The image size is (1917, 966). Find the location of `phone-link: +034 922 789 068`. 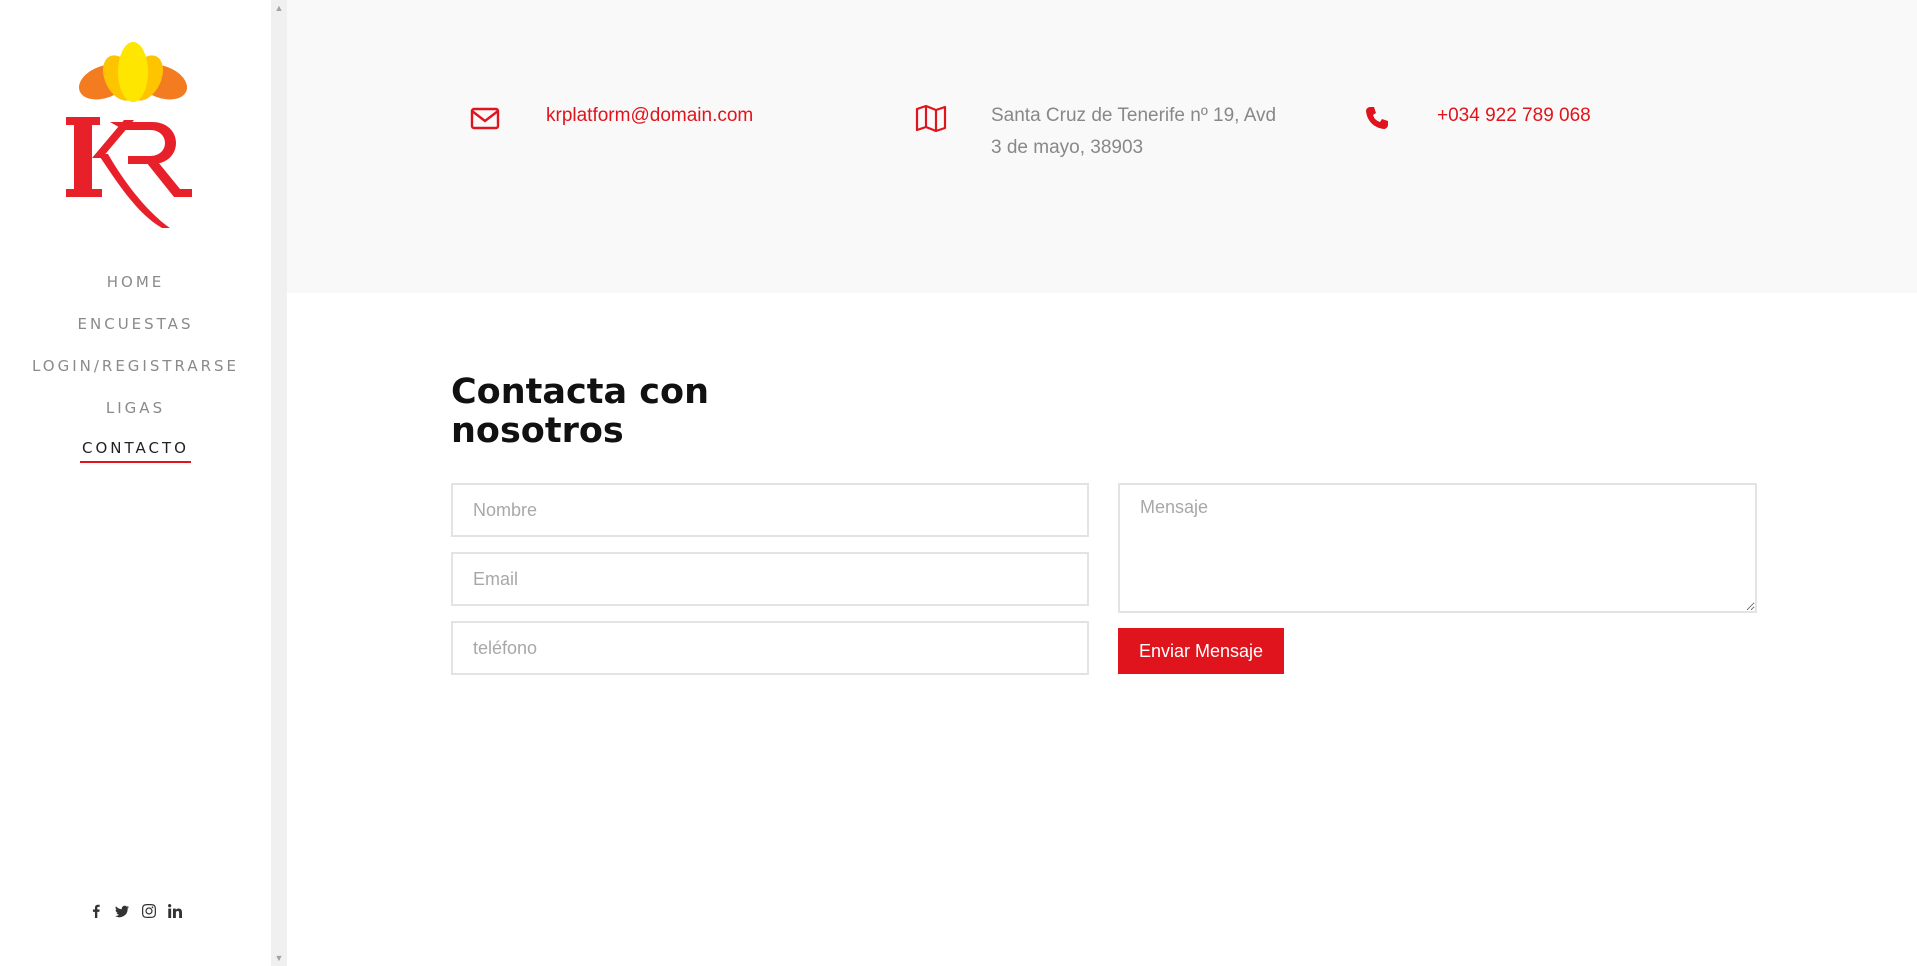

phone-link: +034 922 789 068 is located at coordinates (1514, 116).